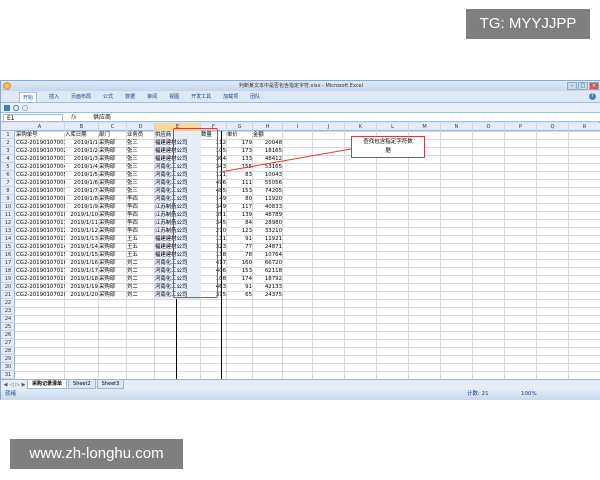  What do you see at coordinates (82, 295) in the screenshot?
I see `table-cell: 2019/1/20` at bounding box center [82, 295].